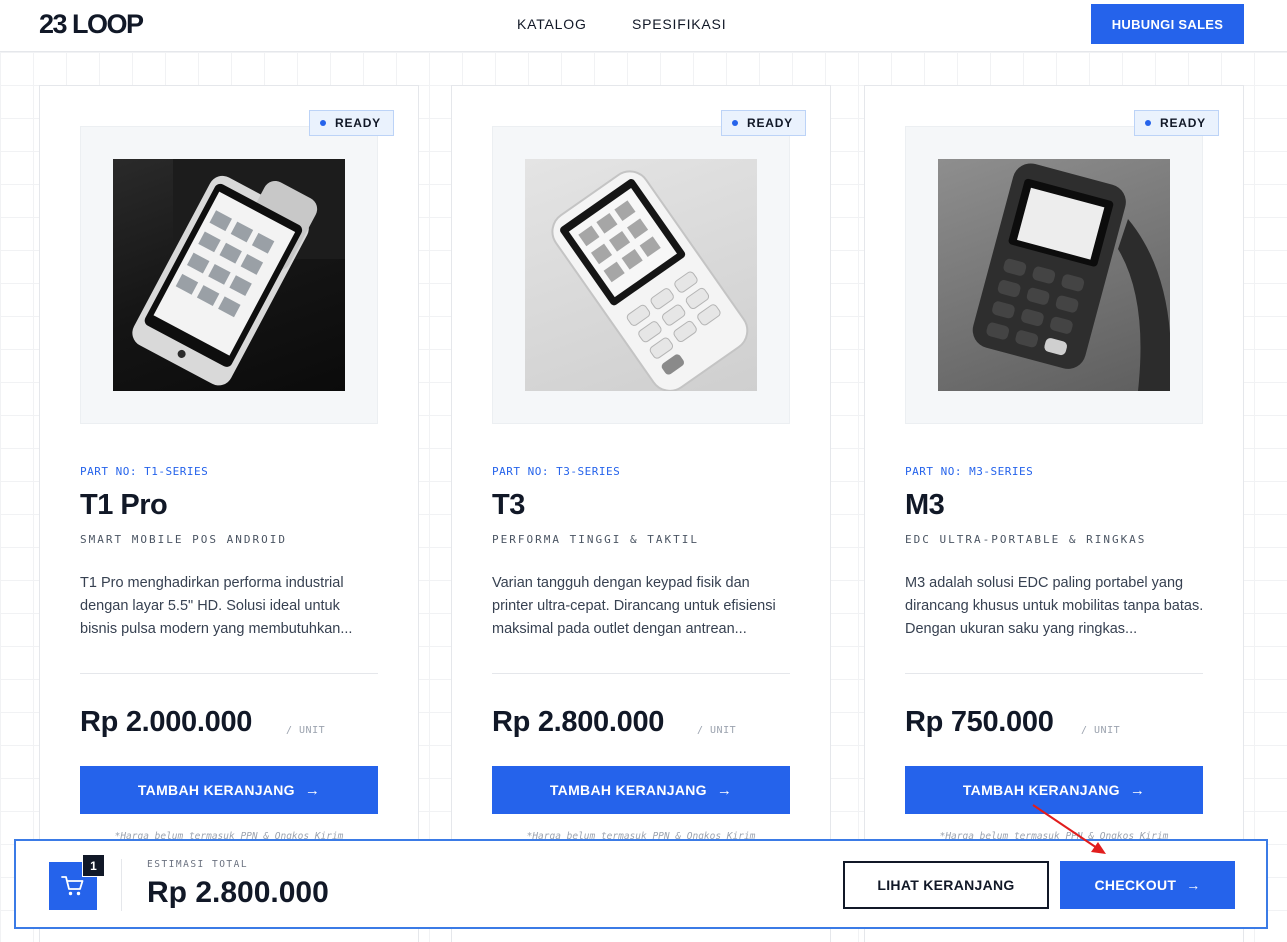 The height and width of the screenshot is (942, 1287). Describe the element at coordinates (925, 505) in the screenshot. I see `product-name: M3` at that location.